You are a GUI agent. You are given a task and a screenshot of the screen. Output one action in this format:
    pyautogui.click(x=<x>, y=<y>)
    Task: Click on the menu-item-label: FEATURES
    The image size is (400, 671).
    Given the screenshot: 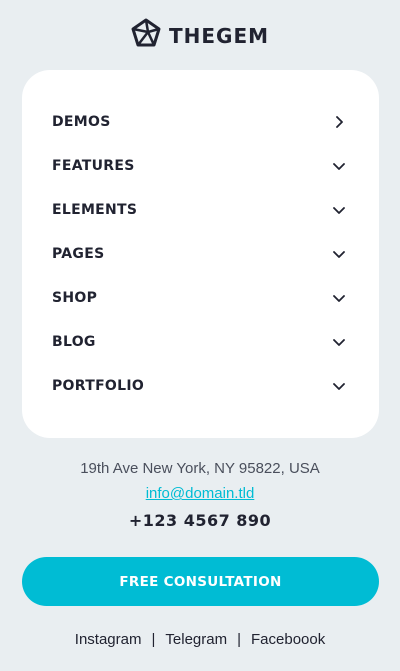 What is the action you would take?
    pyautogui.click(x=93, y=166)
    